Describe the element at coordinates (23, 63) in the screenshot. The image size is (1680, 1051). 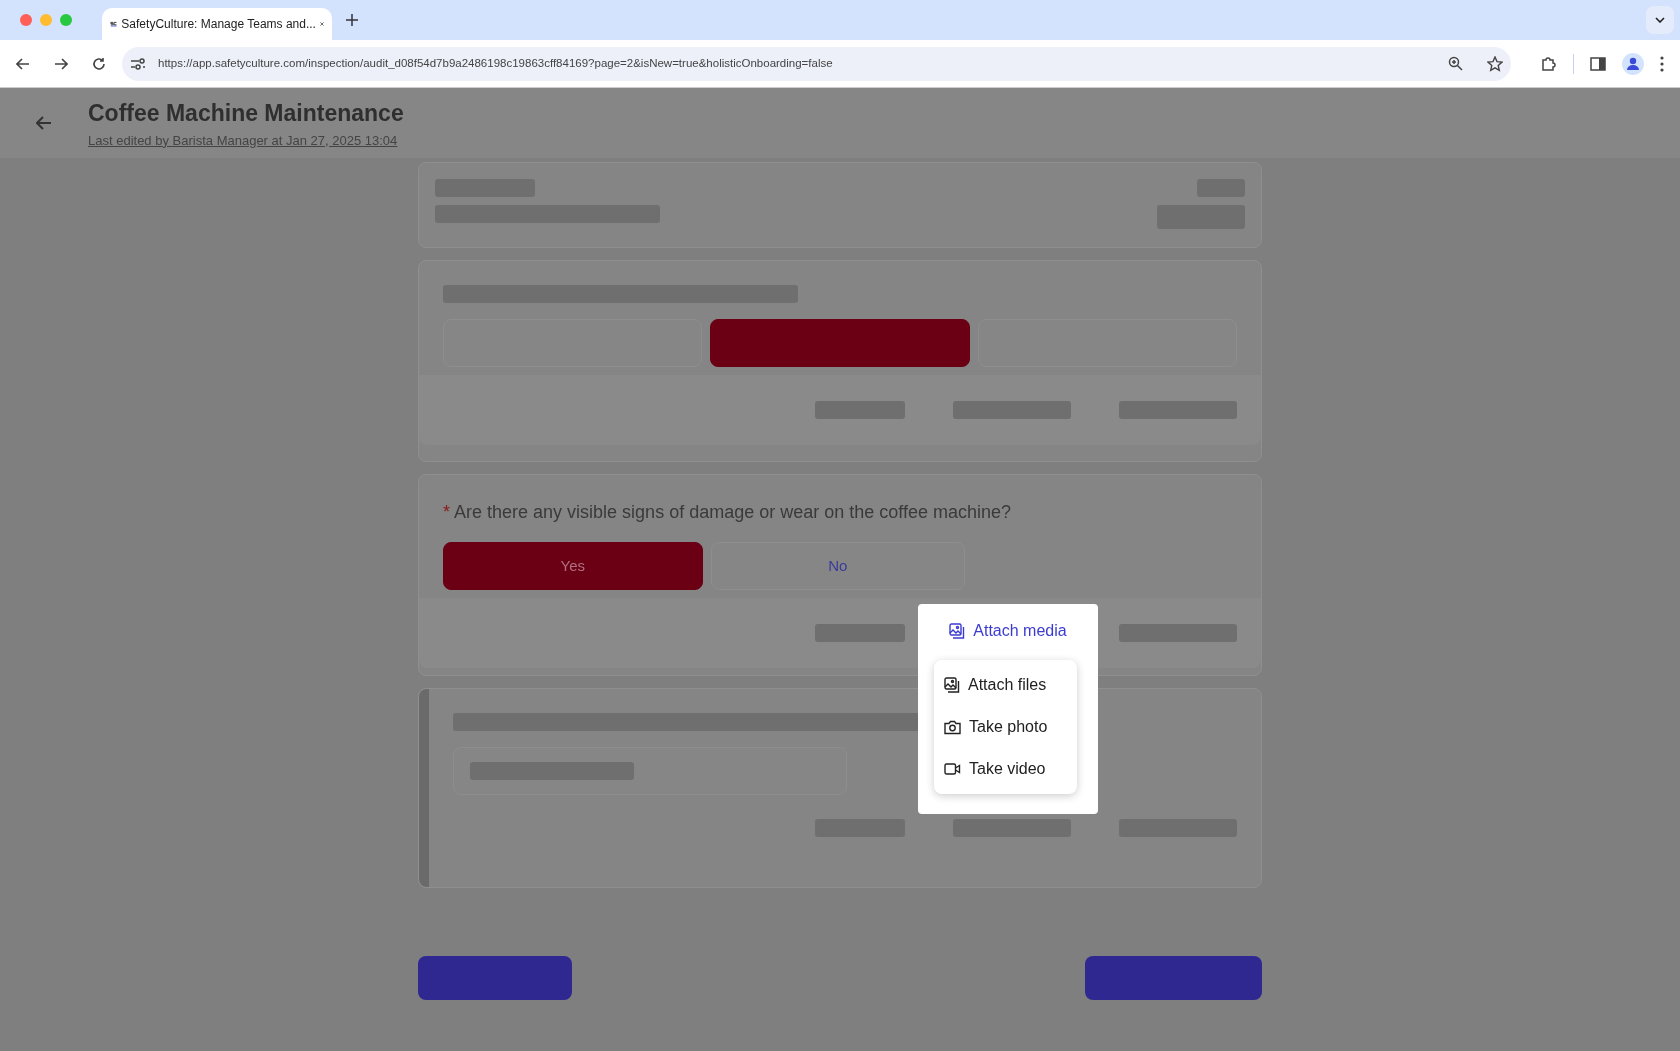
I see `back-icon` at that location.